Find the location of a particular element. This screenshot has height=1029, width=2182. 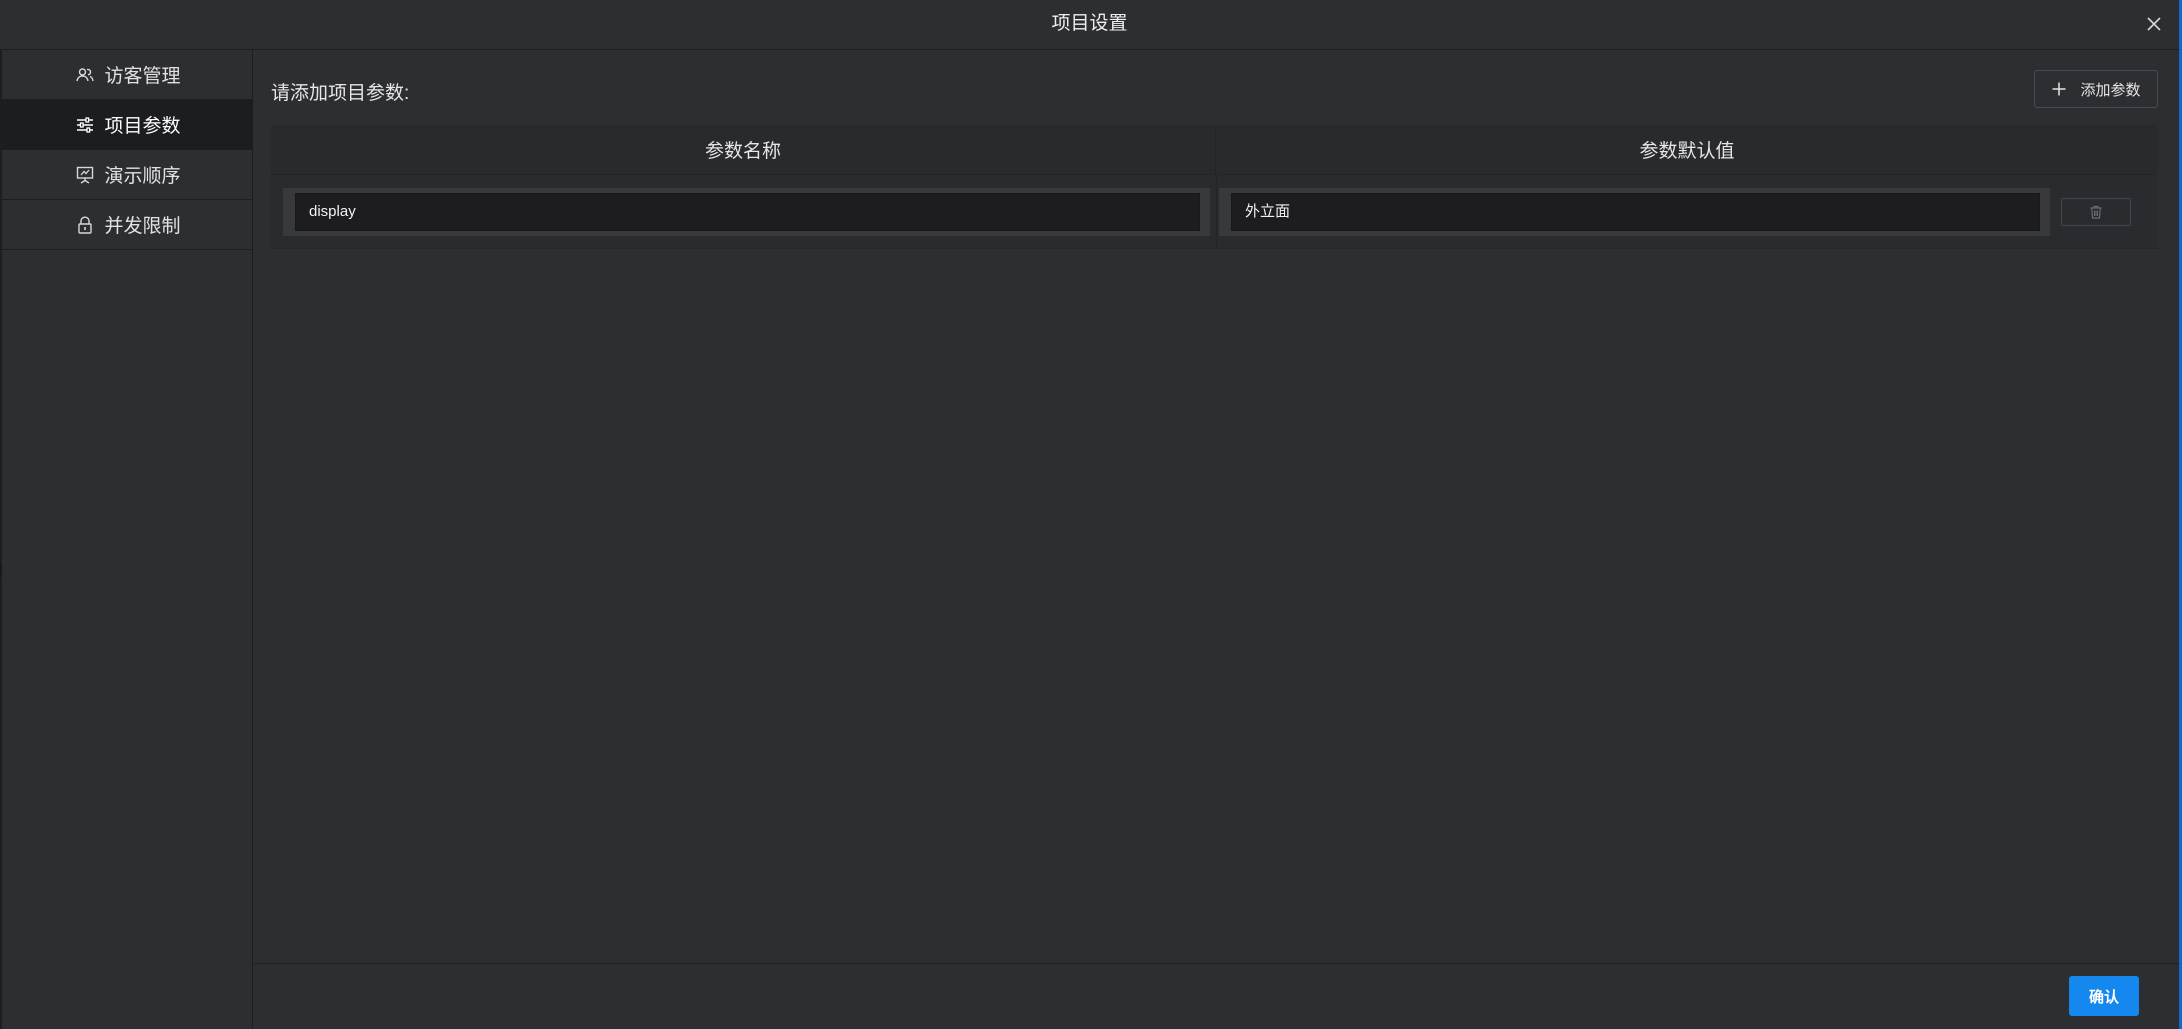

sidebar-item-concurrency-limit: 并发限制 is located at coordinates (127, 225).